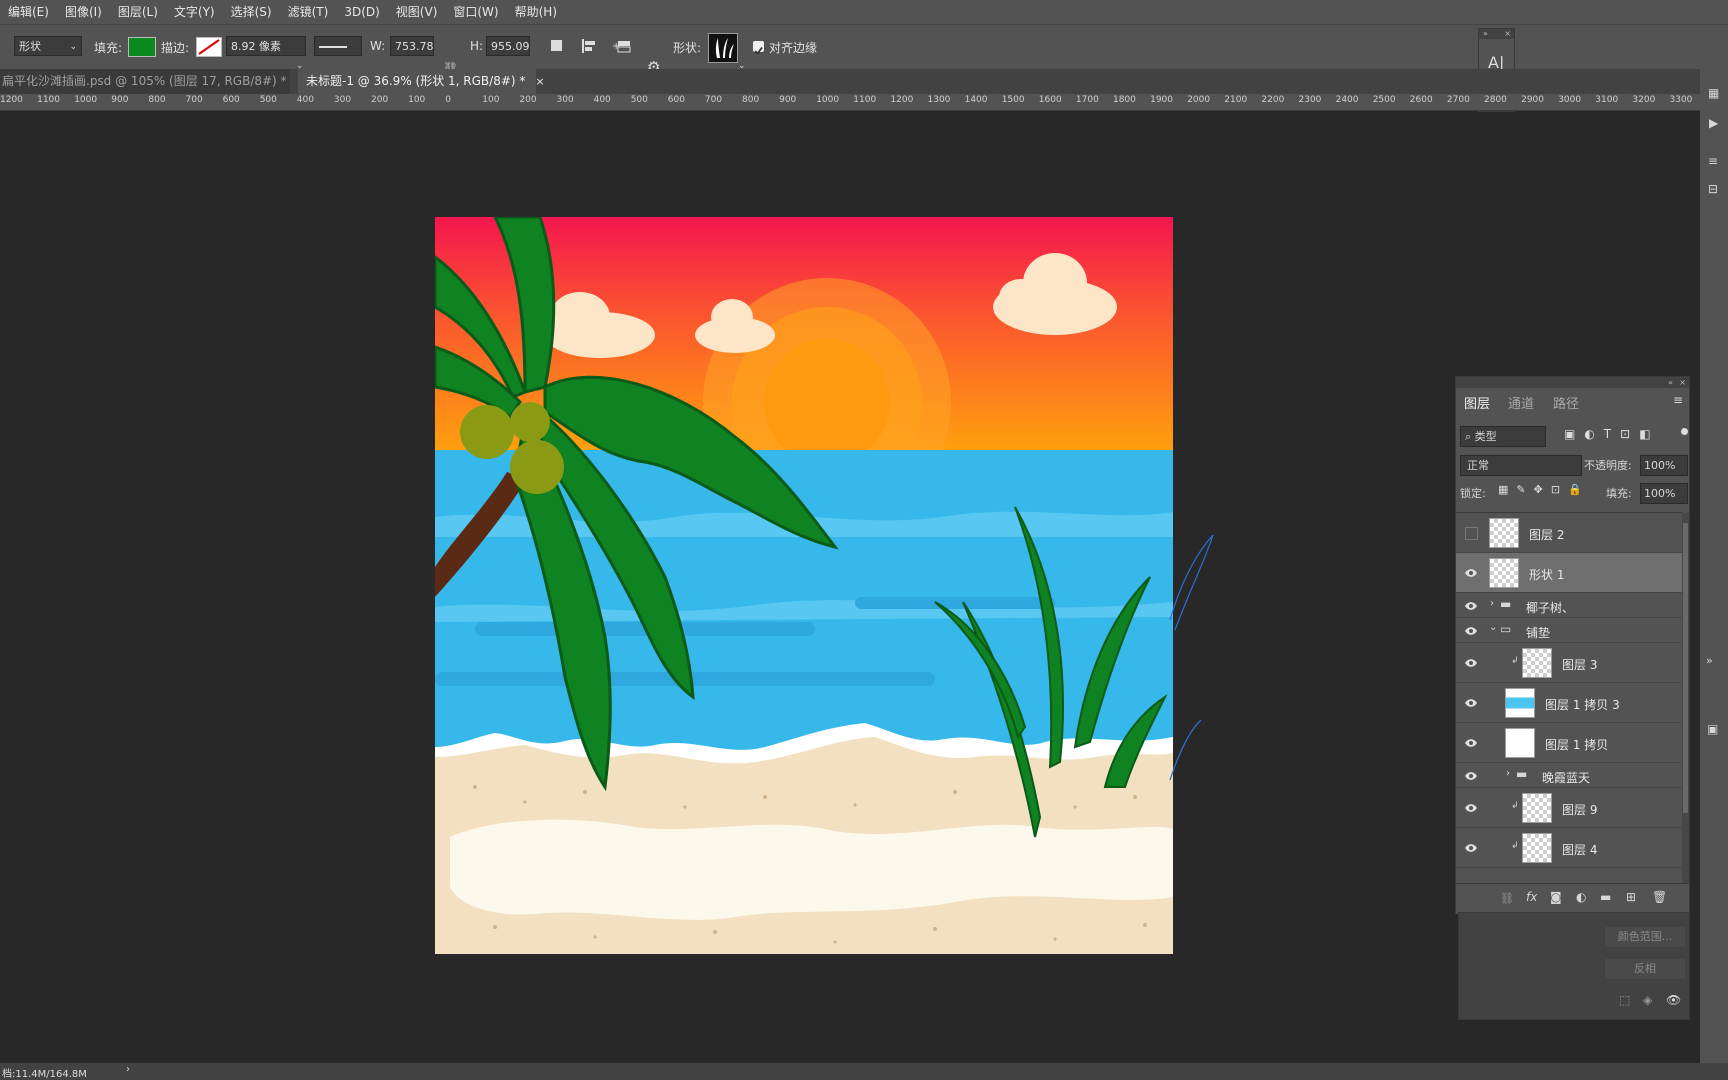  I want to click on opacity-field: 100%, so click(1664, 465).